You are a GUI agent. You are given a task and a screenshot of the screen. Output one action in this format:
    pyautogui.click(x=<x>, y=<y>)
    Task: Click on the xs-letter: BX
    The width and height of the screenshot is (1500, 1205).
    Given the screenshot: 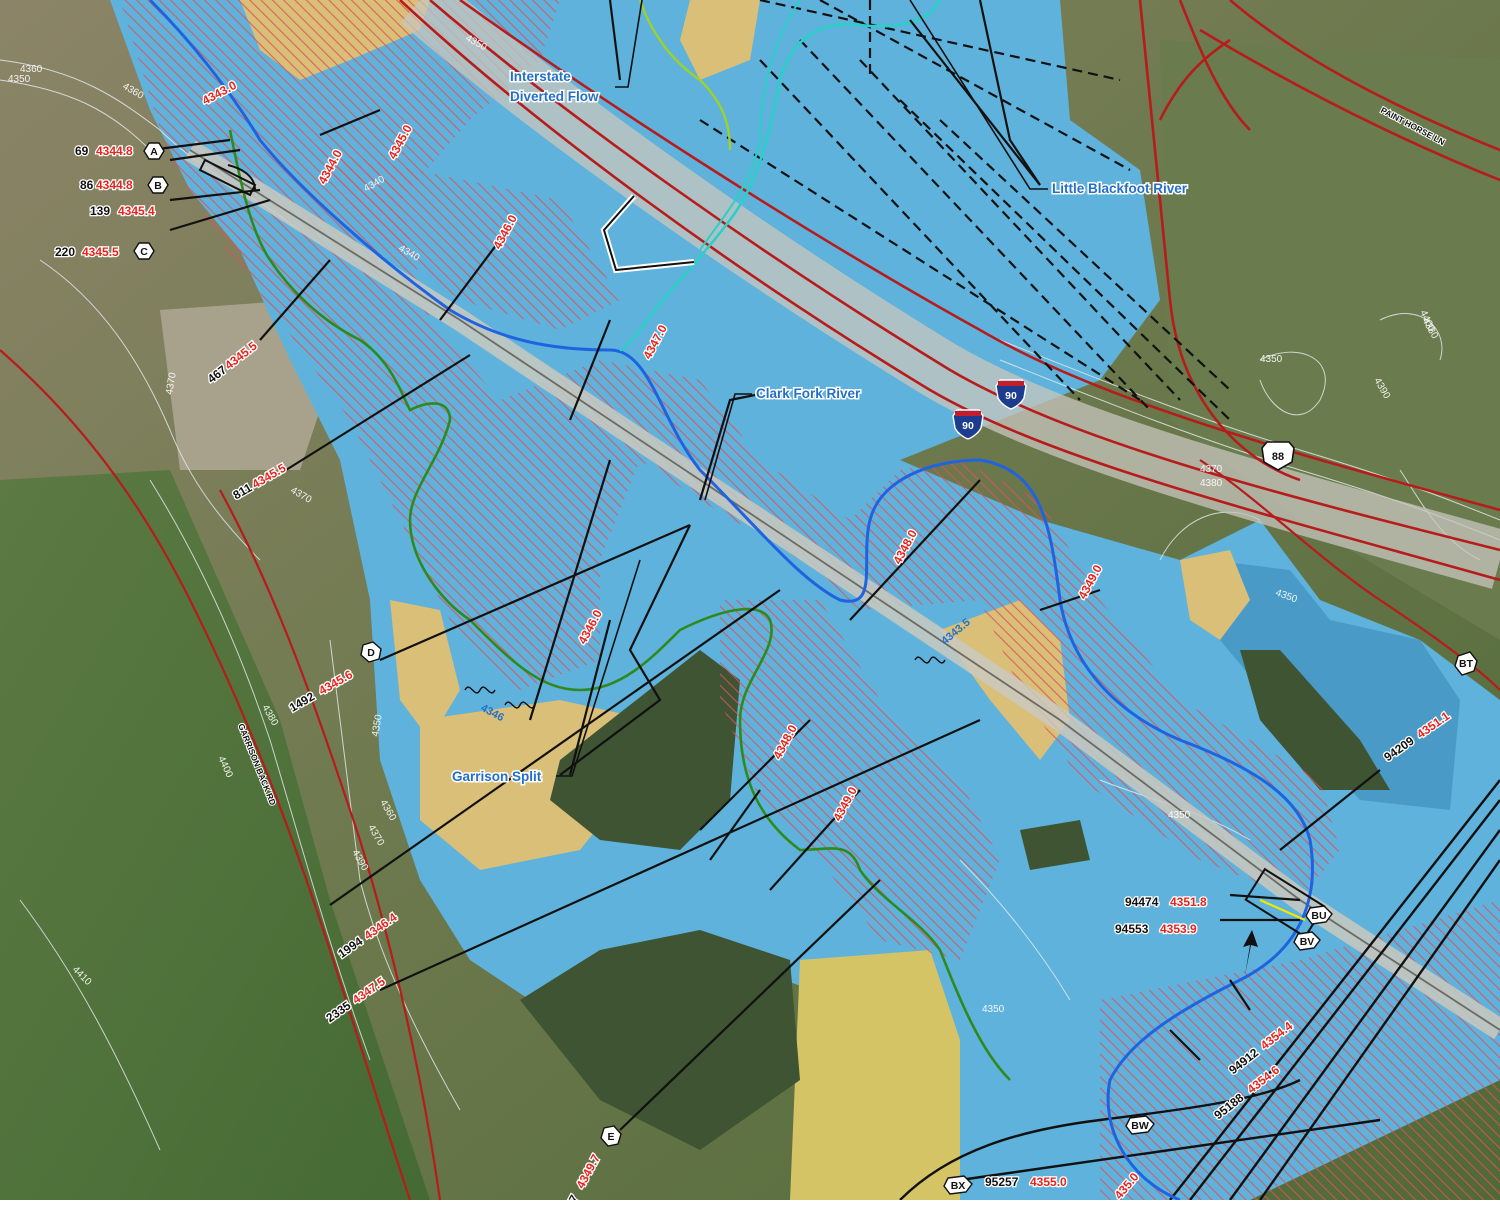 What is the action you would take?
    pyautogui.click(x=958, y=1186)
    